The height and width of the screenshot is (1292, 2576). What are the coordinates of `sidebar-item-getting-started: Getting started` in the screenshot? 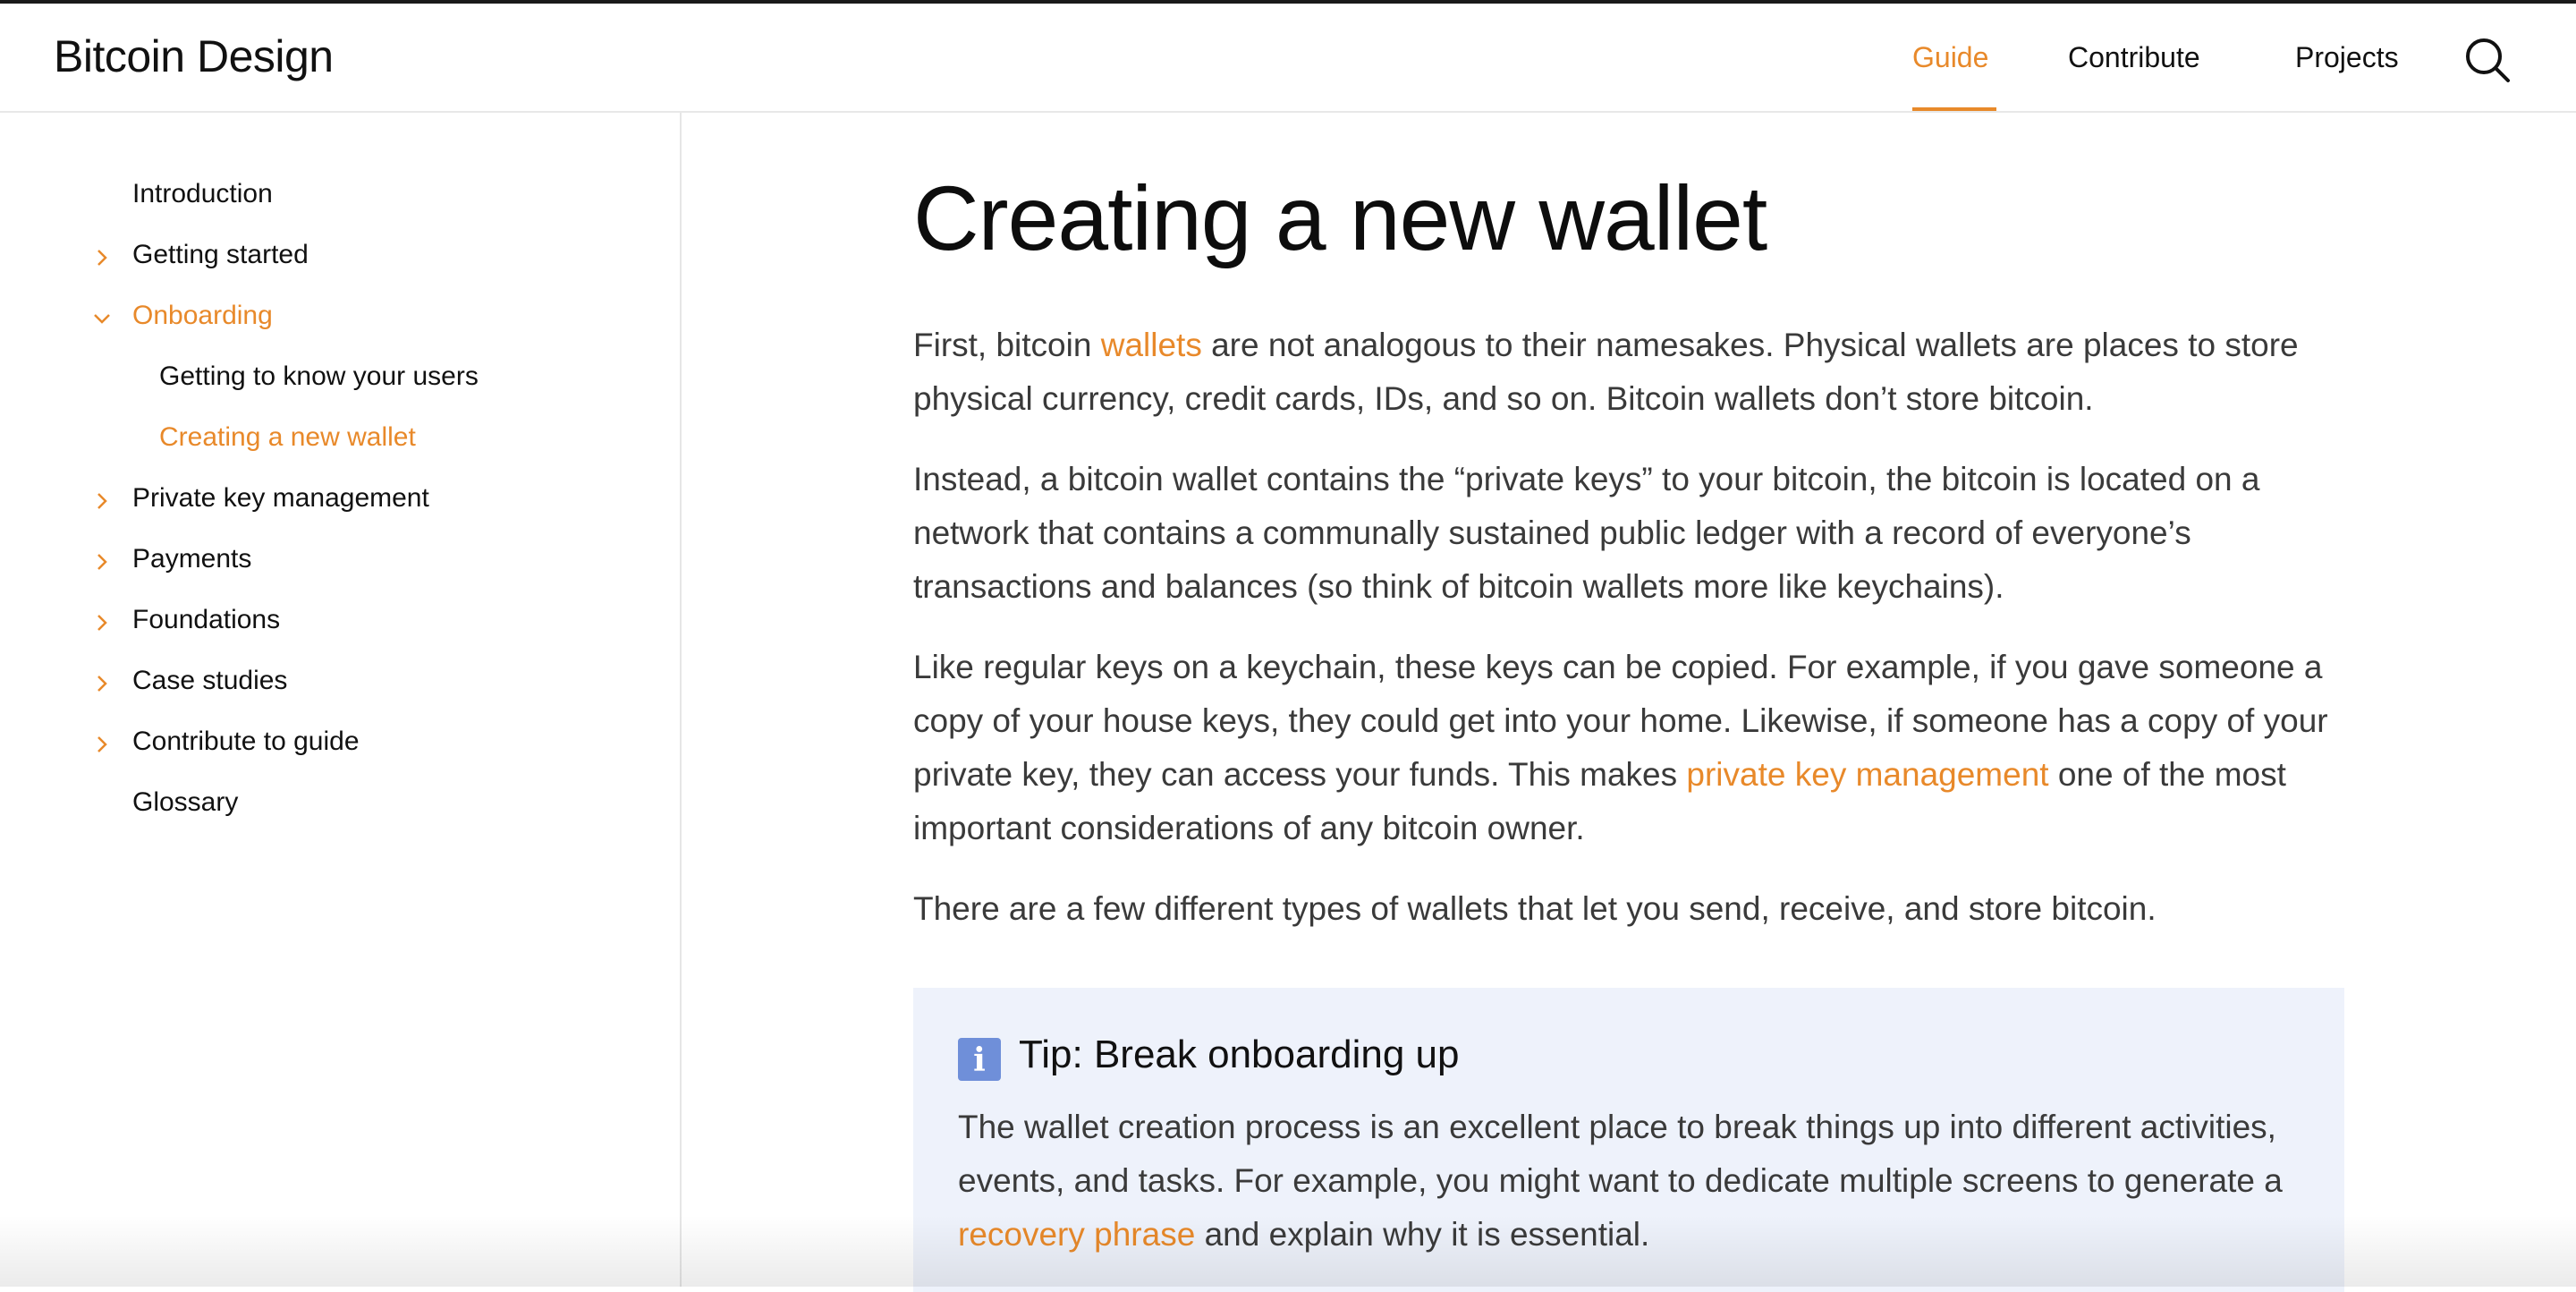 It's located at (220, 255).